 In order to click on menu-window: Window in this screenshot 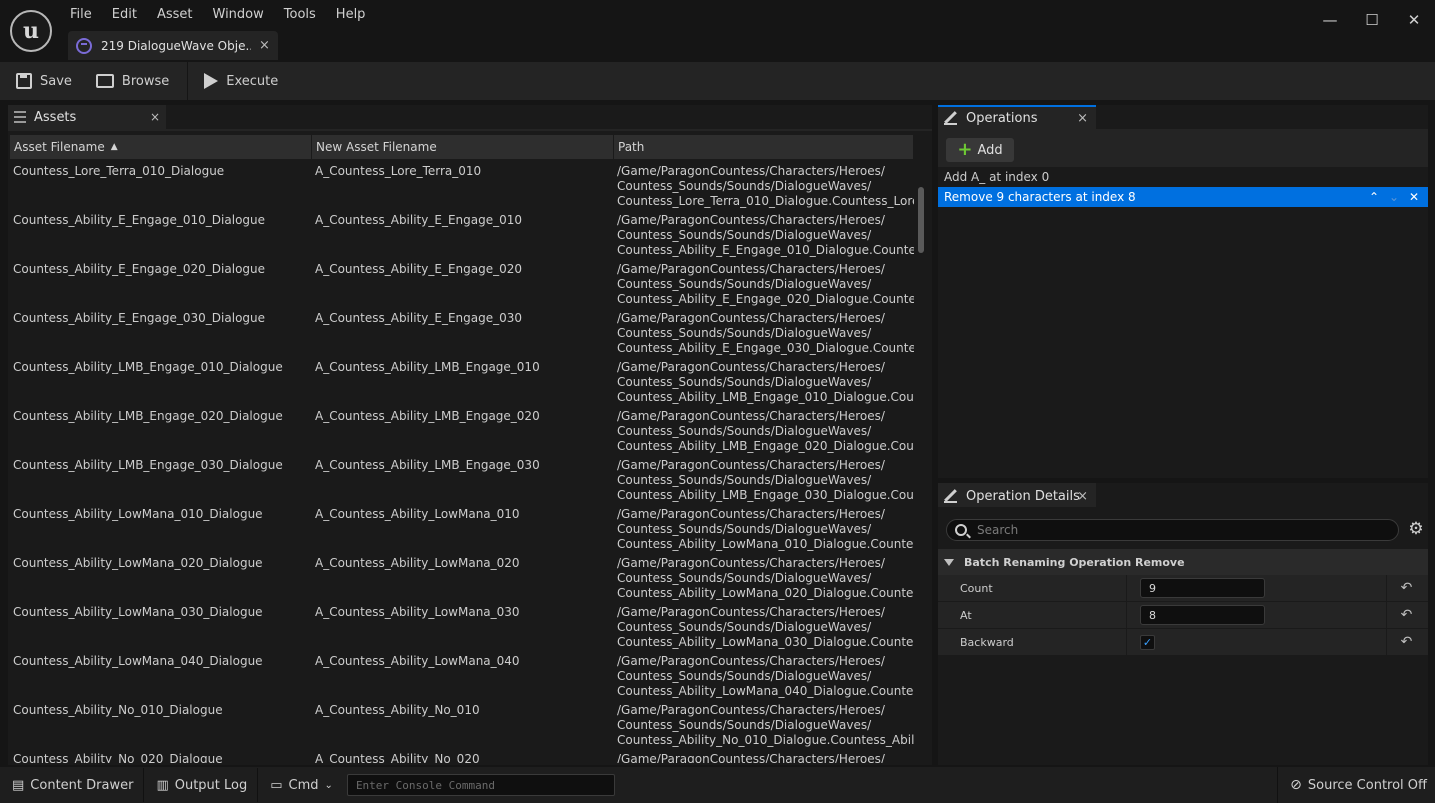, I will do `click(238, 15)`.